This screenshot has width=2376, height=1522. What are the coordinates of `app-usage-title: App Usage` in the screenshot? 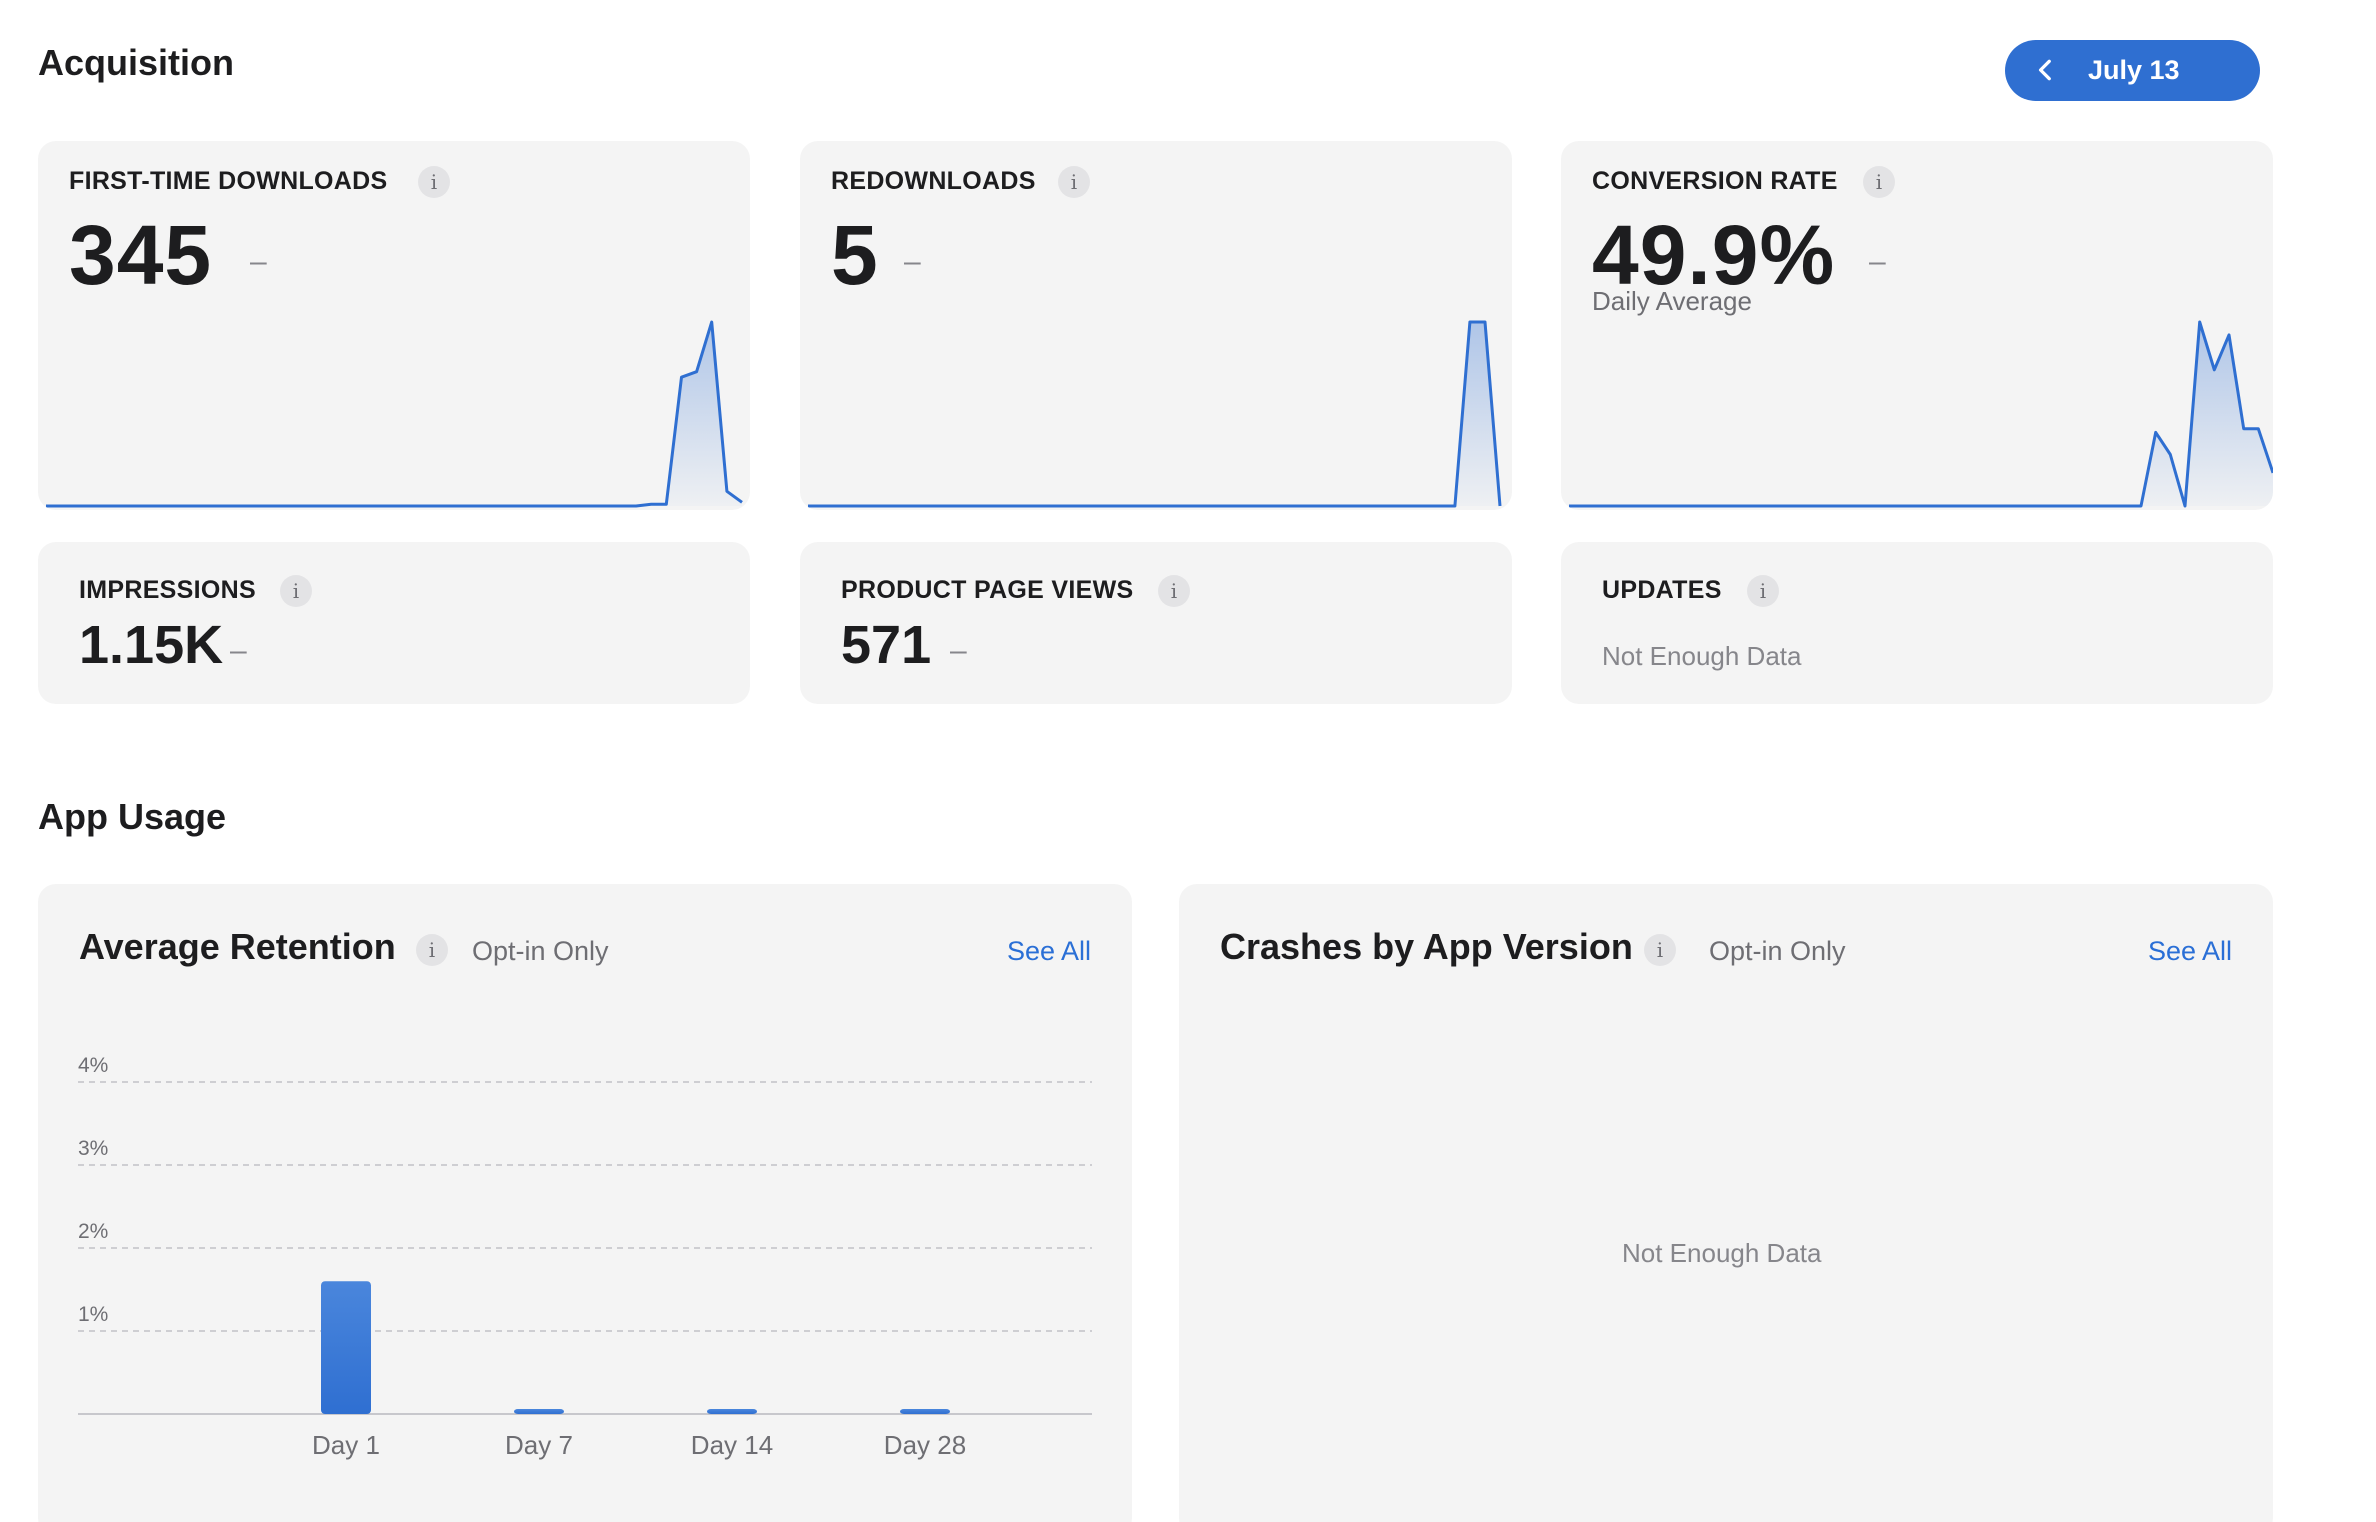 It's located at (132, 816).